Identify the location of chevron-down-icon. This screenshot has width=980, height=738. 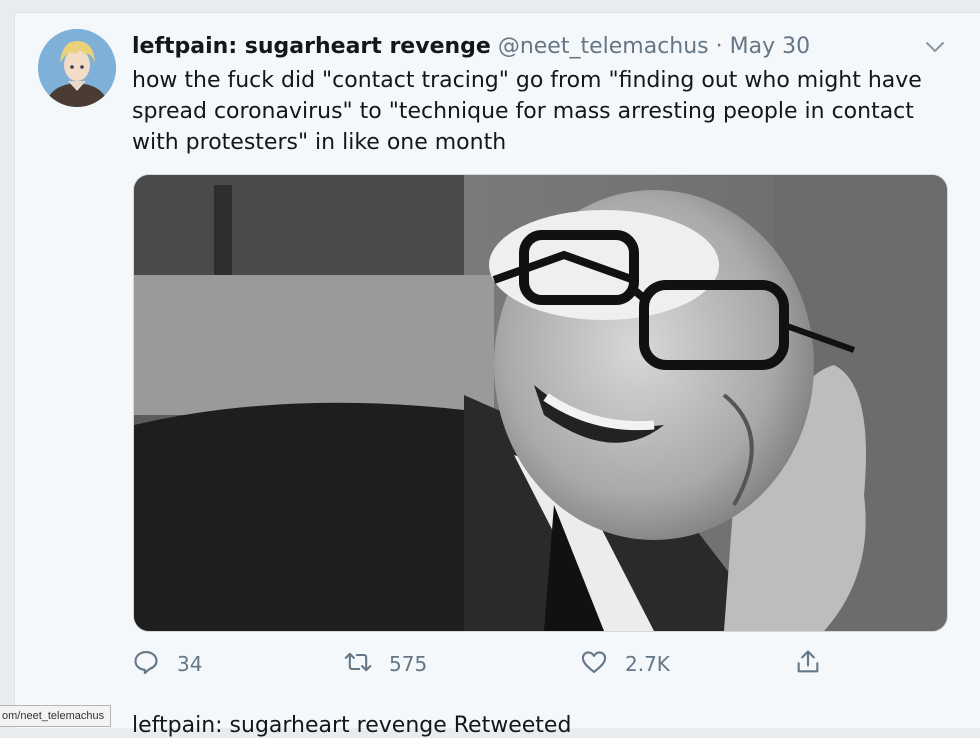
(935, 47).